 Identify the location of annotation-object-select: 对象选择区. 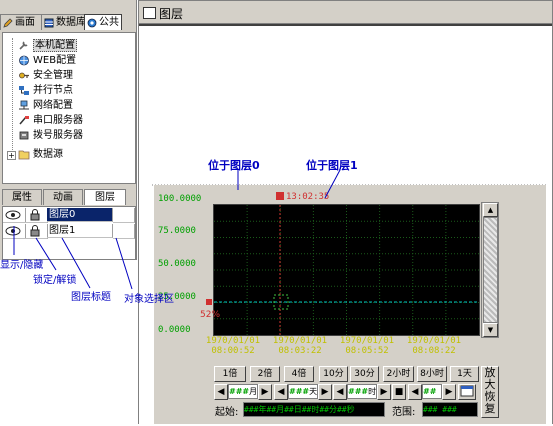
(149, 299).